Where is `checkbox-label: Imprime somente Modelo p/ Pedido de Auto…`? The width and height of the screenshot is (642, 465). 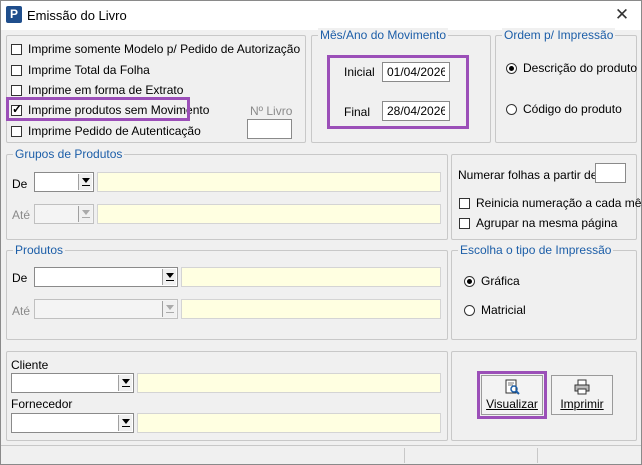
checkbox-label: Imprime somente Modelo p/ Pedido de Auto… is located at coordinates (164, 49).